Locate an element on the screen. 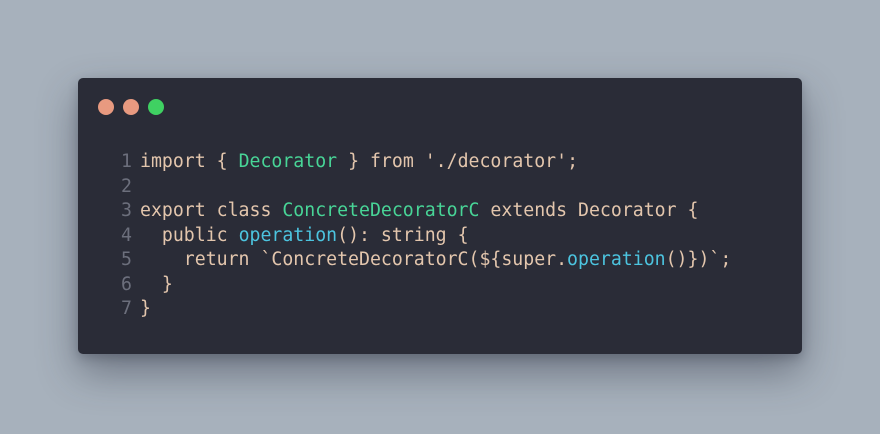 The width and height of the screenshot is (880, 434). code-line: 4 public operation(): string { is located at coordinates (422, 236).